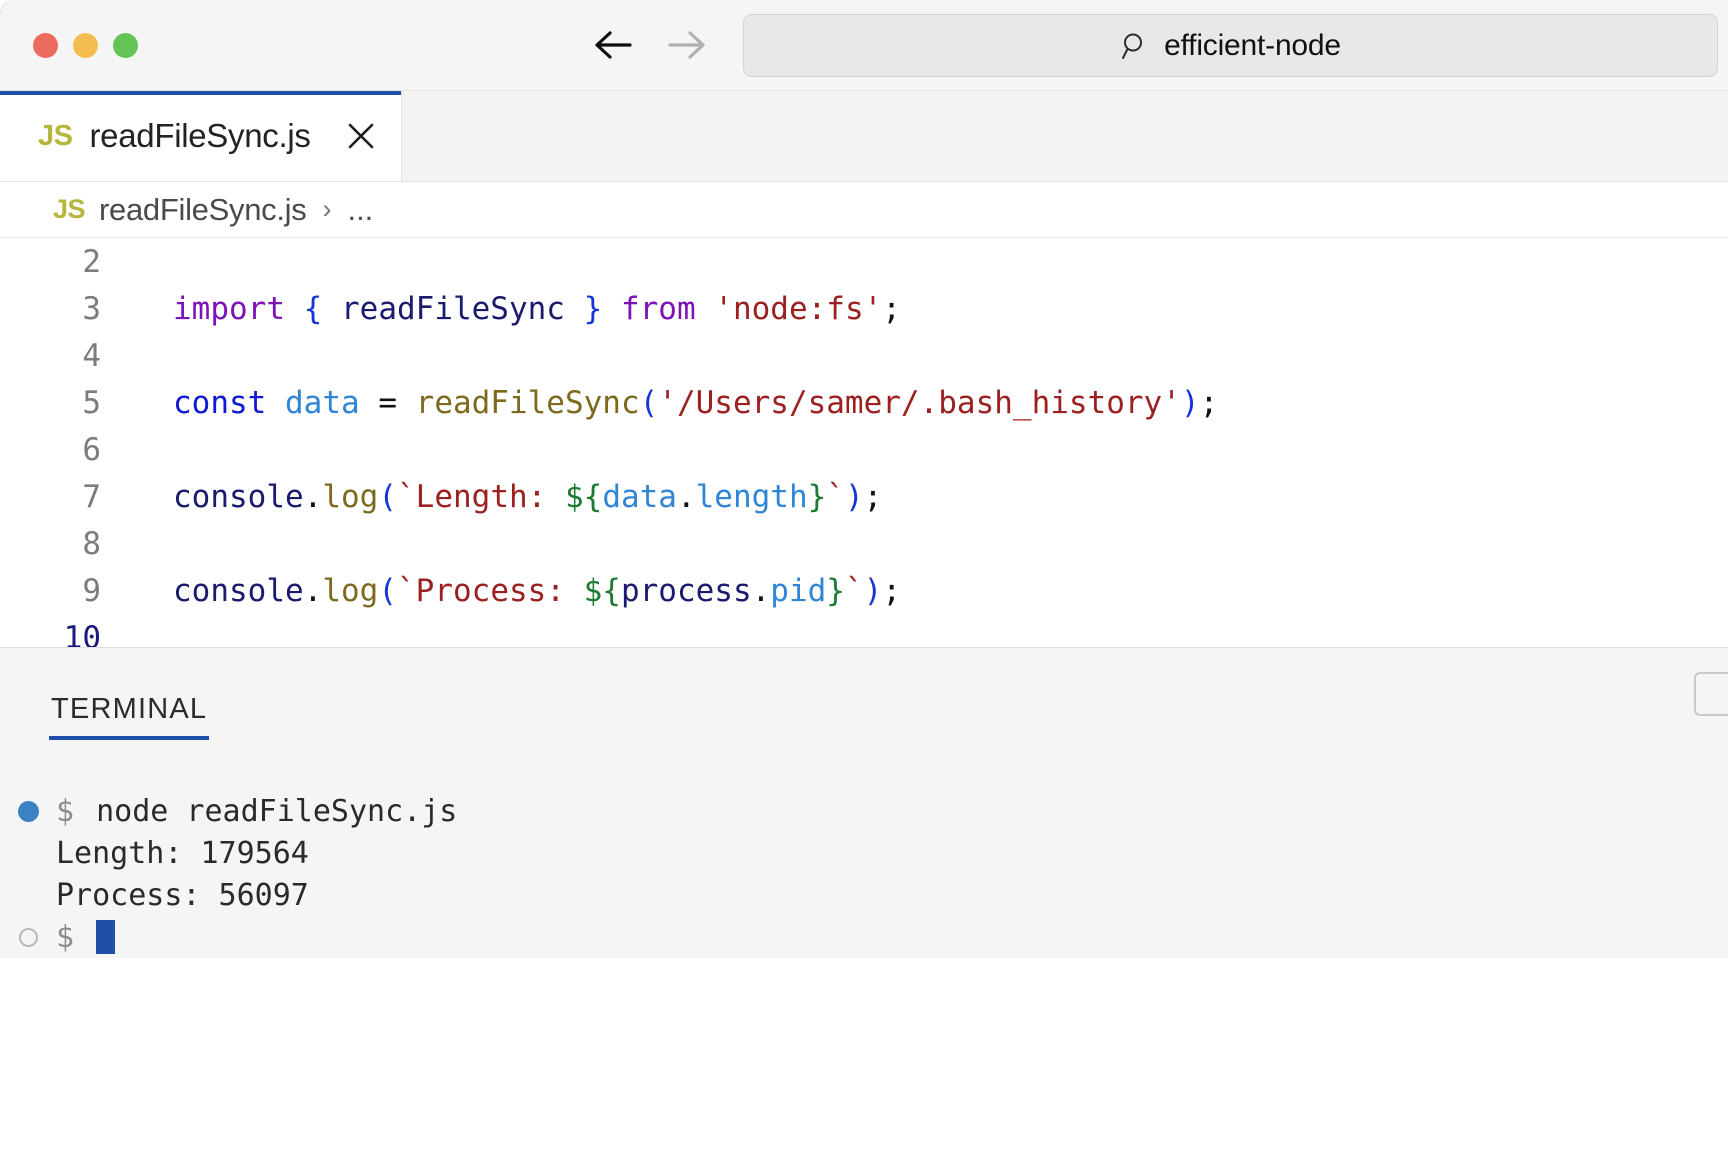  Describe the element at coordinates (490, 590) in the screenshot. I see `code-token: `Process:` at that location.